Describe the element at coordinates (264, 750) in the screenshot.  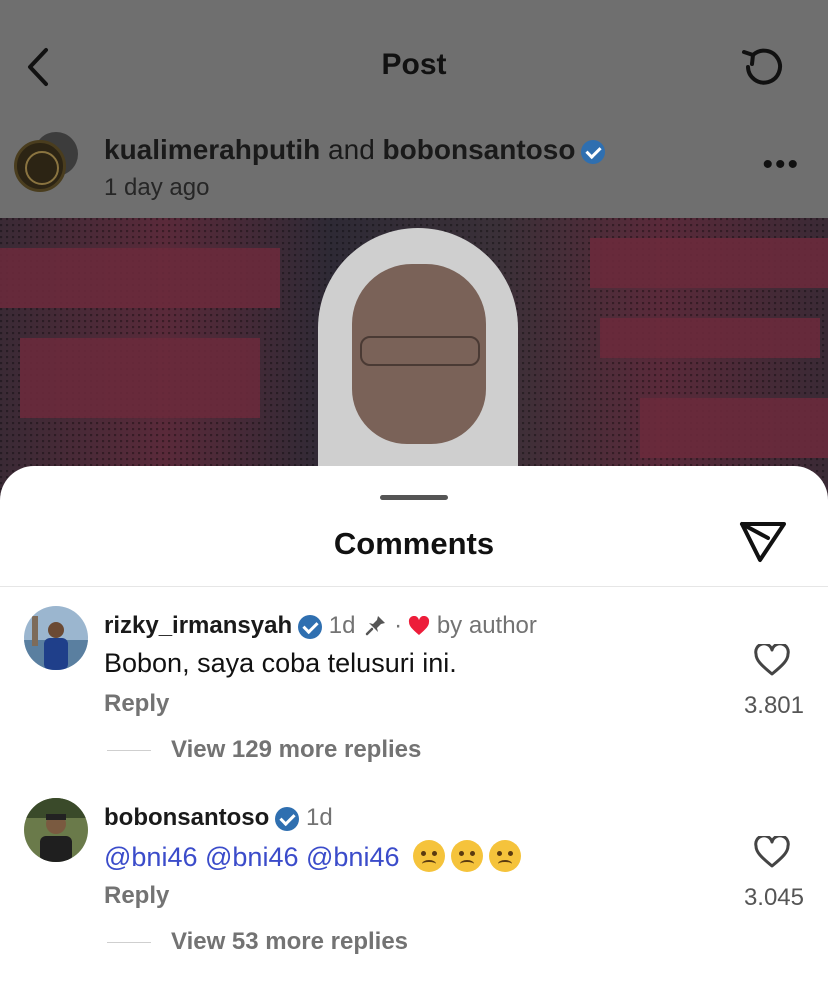
I see `view-more-replies: View 129 more replies` at that location.